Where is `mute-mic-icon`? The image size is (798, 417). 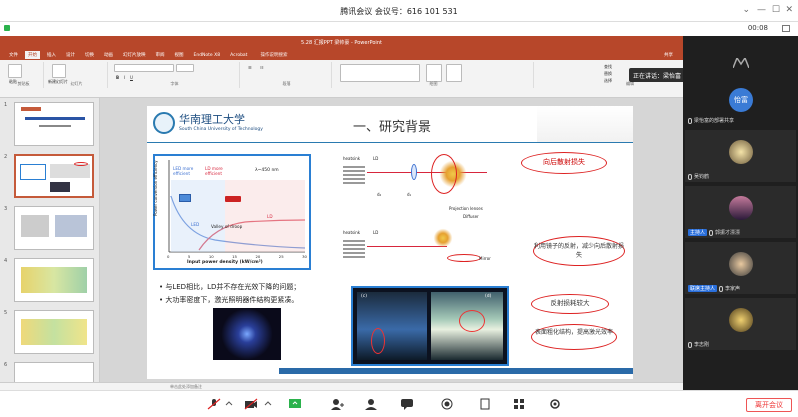 mute-mic-icon is located at coordinates (214, 404).